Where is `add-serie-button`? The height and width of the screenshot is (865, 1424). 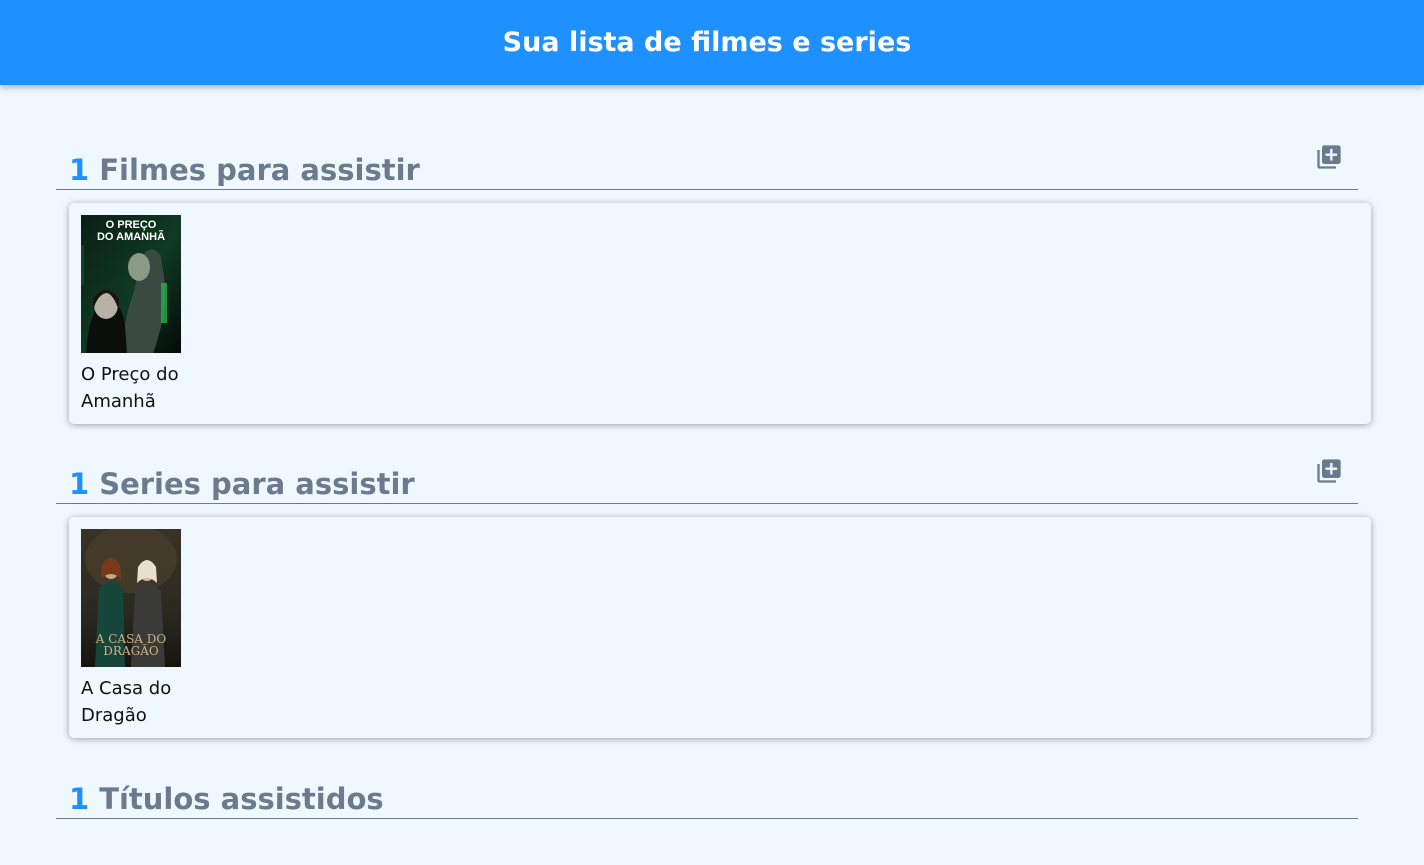 add-serie-button is located at coordinates (1329, 471).